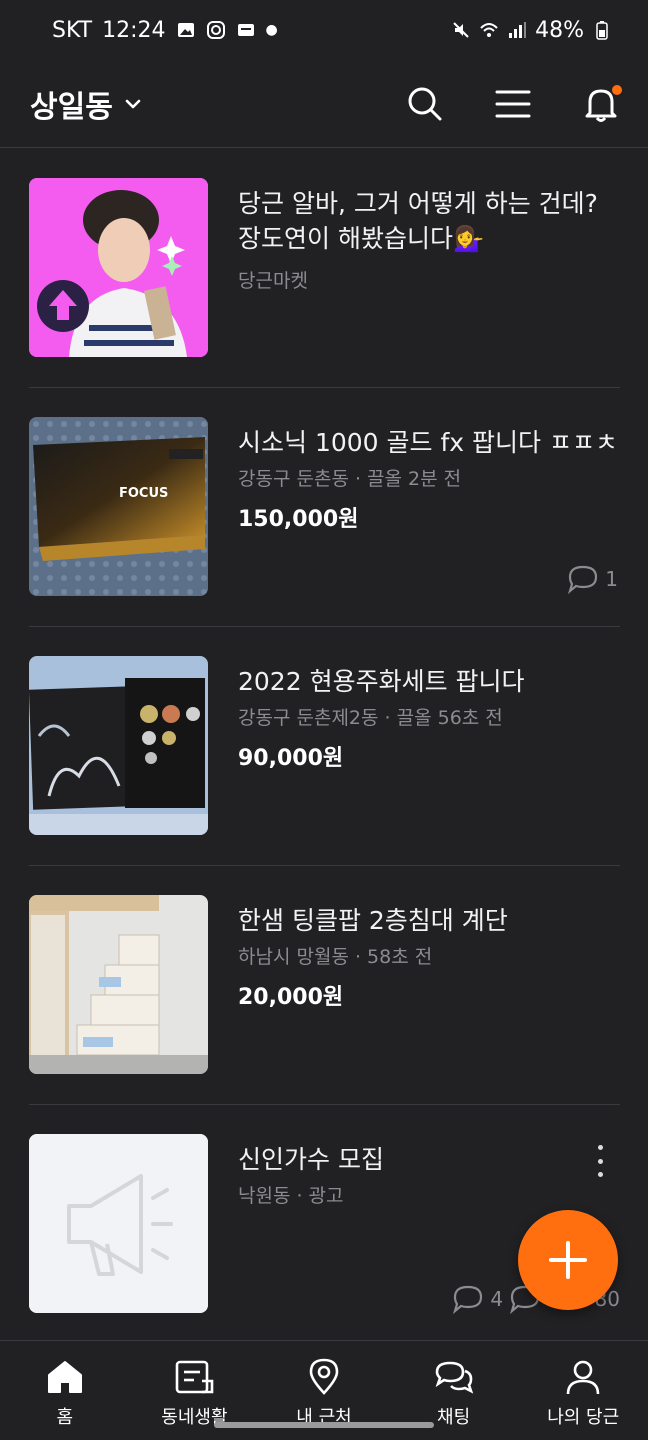 The width and height of the screenshot is (648, 1440). What do you see at coordinates (373, 920) in the screenshot?
I see `item-title: 한샘 팅클팝 2층침대 계단` at bounding box center [373, 920].